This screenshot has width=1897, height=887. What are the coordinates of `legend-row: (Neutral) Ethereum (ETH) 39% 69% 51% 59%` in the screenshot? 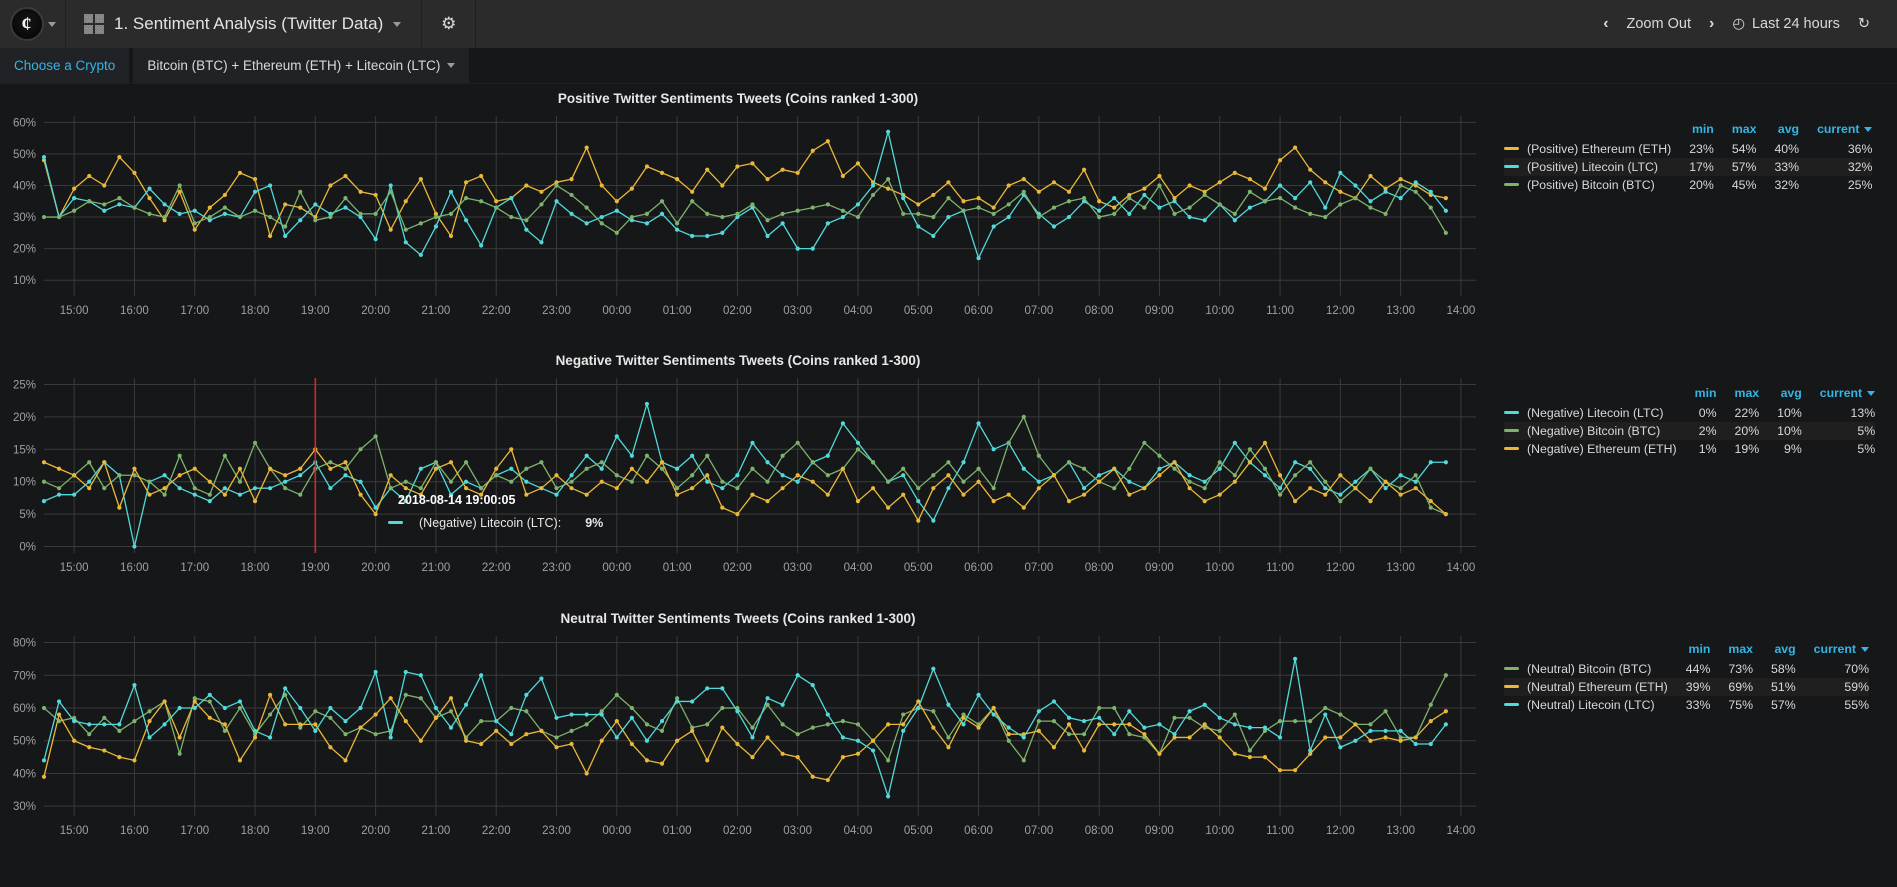 It's located at (1687, 687).